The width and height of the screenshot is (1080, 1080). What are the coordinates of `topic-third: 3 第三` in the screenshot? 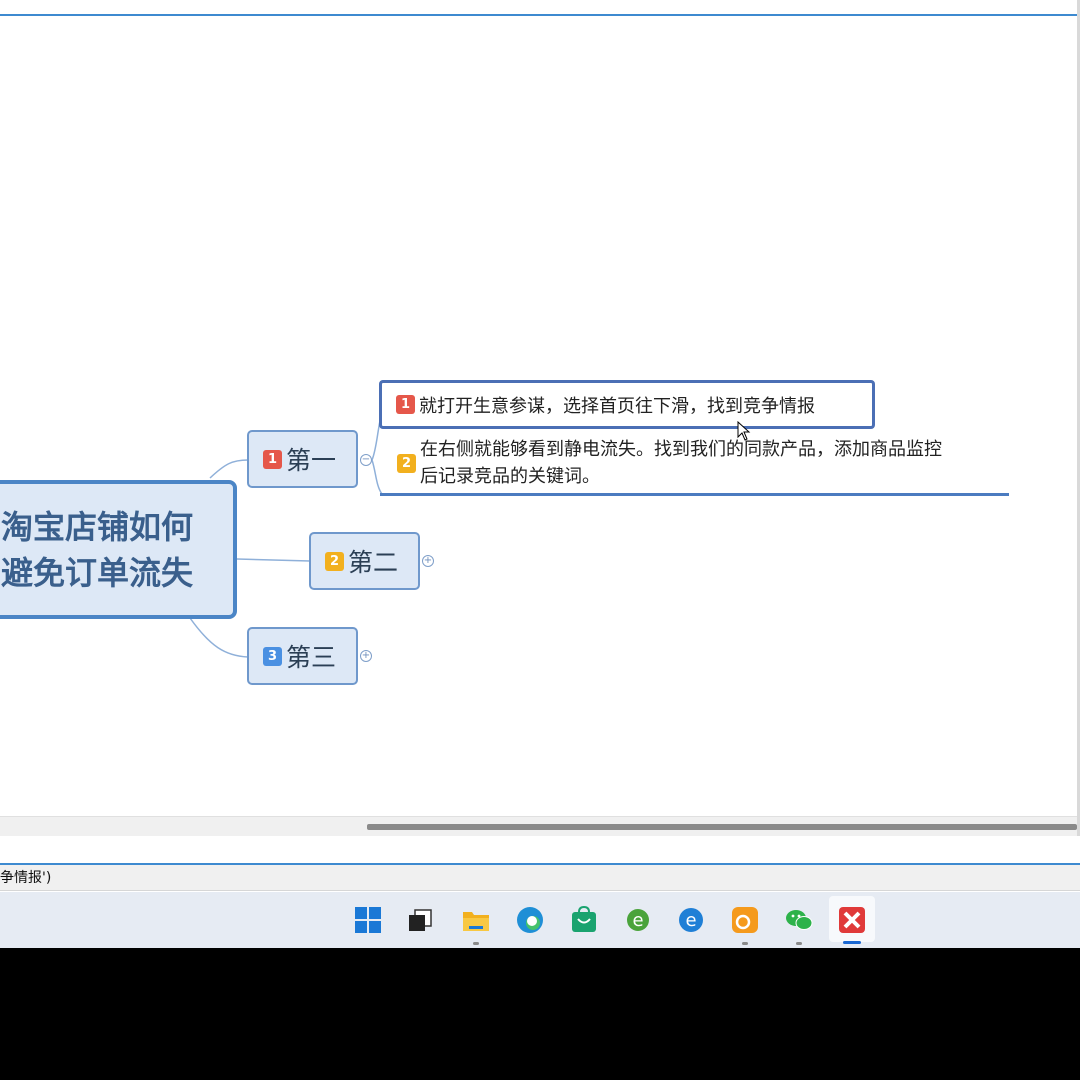 It's located at (302, 656).